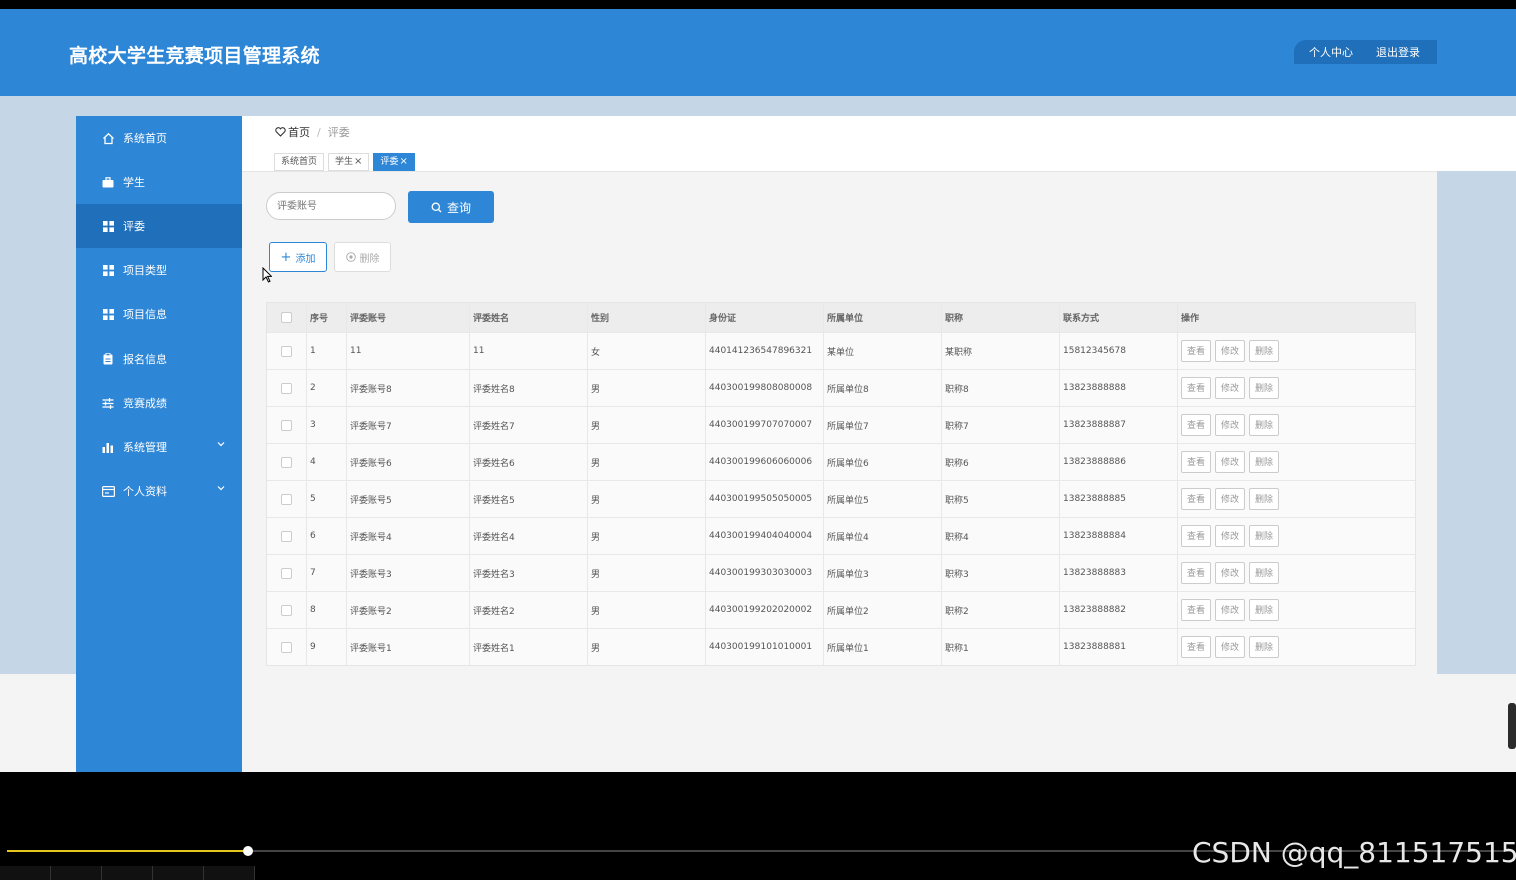  I want to click on sidebar-item-project-info: 项目信息, so click(159, 314).